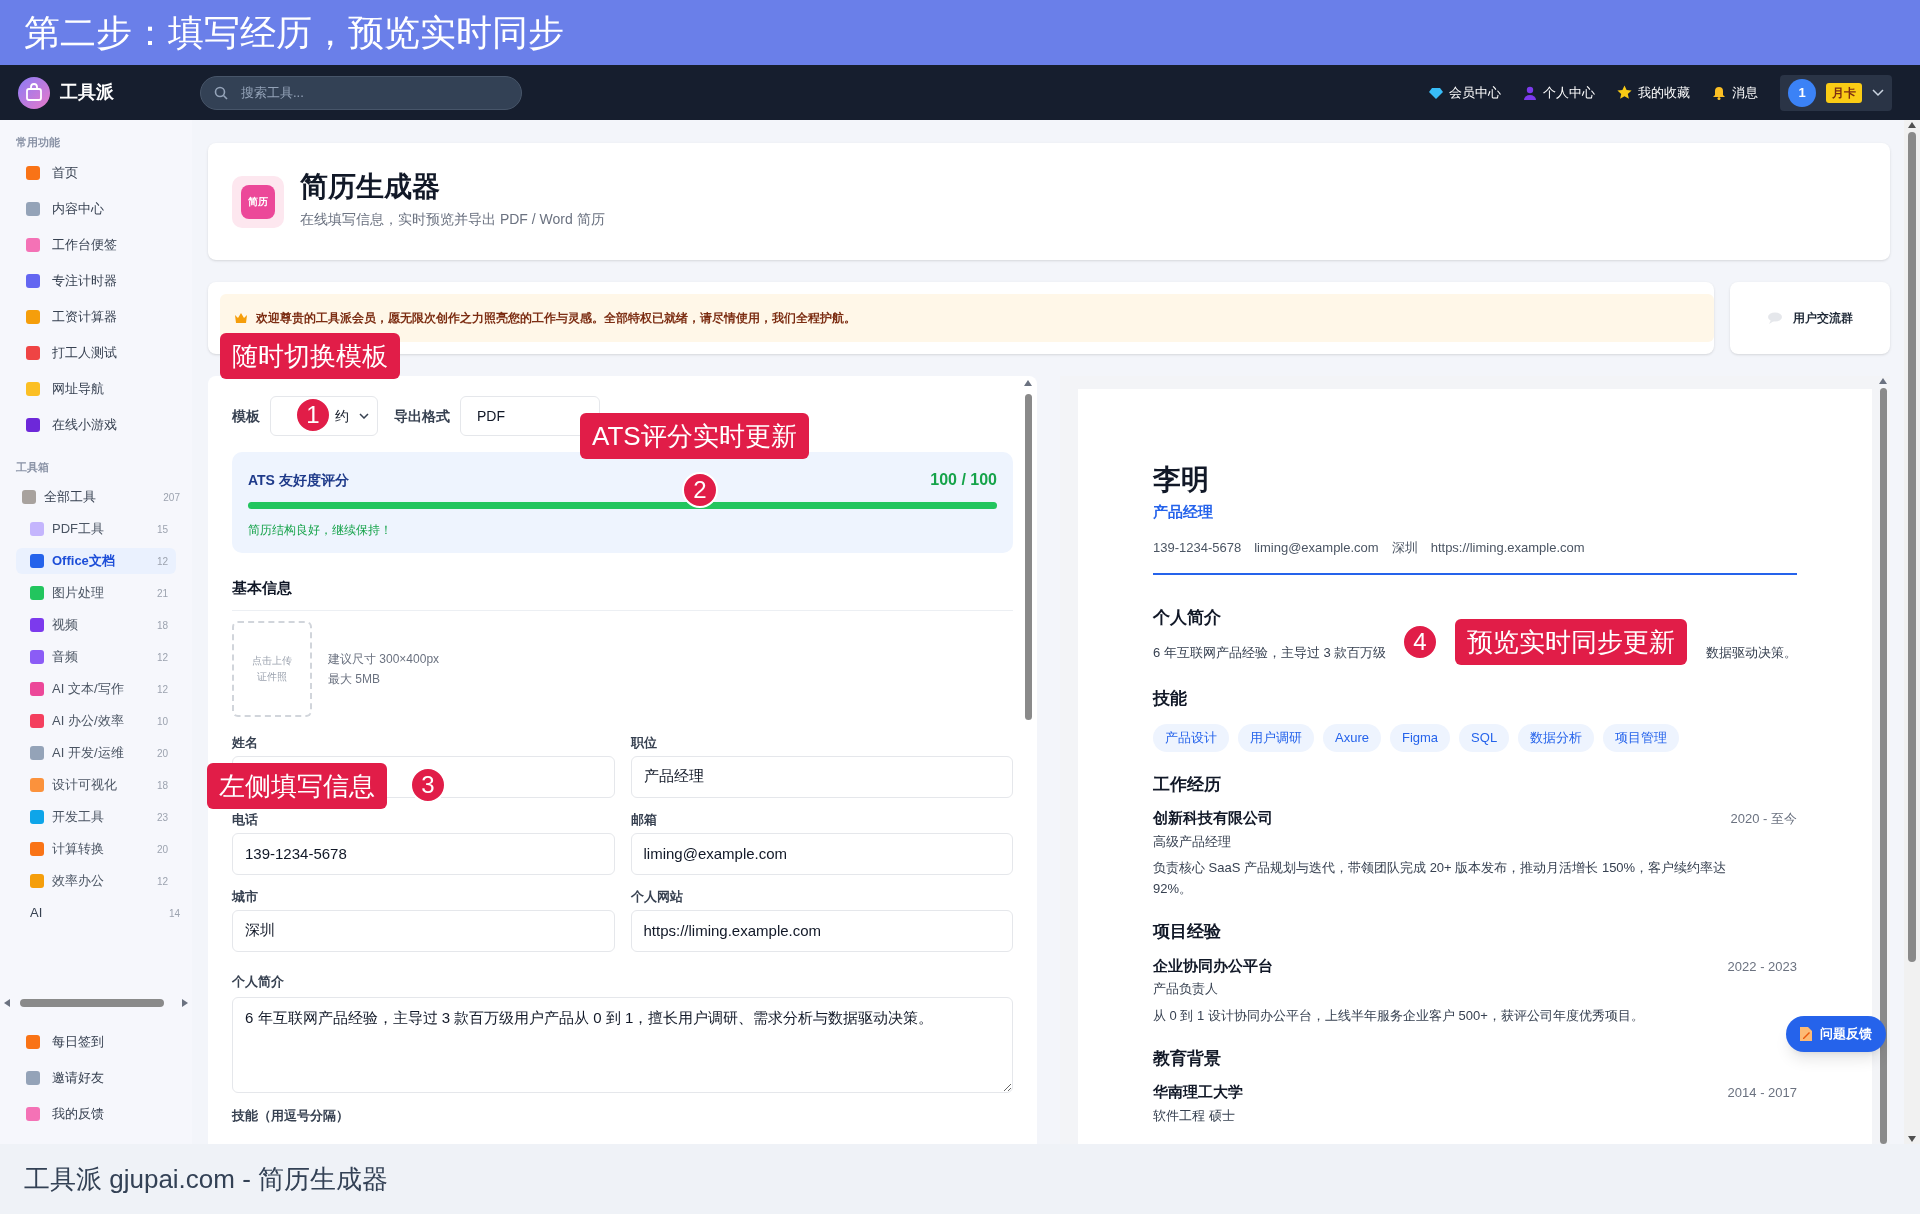 The height and width of the screenshot is (1214, 1920). Describe the element at coordinates (1316, 547) in the screenshot. I see `contact-text: liming@example.com` at that location.